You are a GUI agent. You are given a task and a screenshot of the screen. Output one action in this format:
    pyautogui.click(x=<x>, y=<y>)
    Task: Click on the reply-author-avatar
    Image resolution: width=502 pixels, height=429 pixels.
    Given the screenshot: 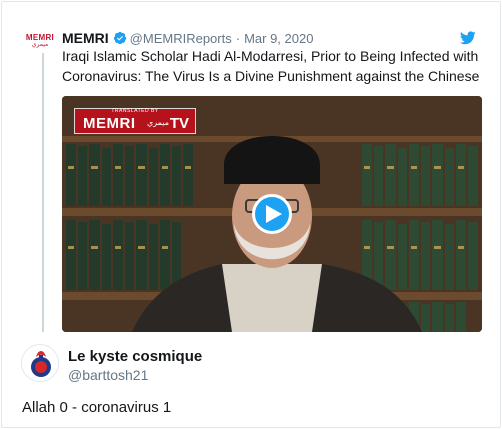 What is the action you would take?
    pyautogui.click(x=40, y=363)
    